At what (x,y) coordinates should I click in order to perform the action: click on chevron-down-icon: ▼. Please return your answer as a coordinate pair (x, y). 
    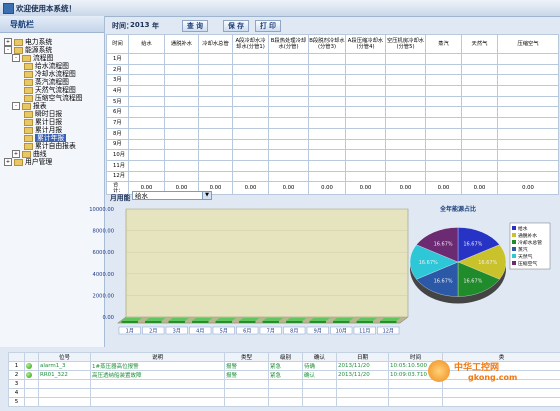
    Looking at the image, I should click on (206, 195).